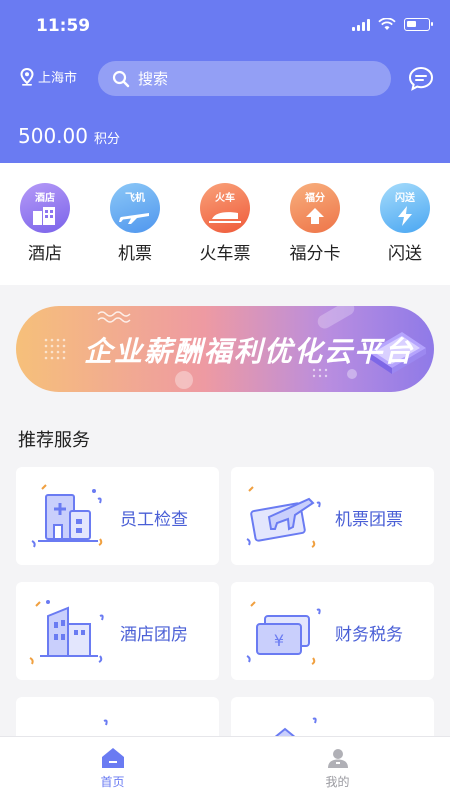 The width and height of the screenshot is (450, 800). I want to click on service-card-group-flight: 机票团票, so click(332, 516).